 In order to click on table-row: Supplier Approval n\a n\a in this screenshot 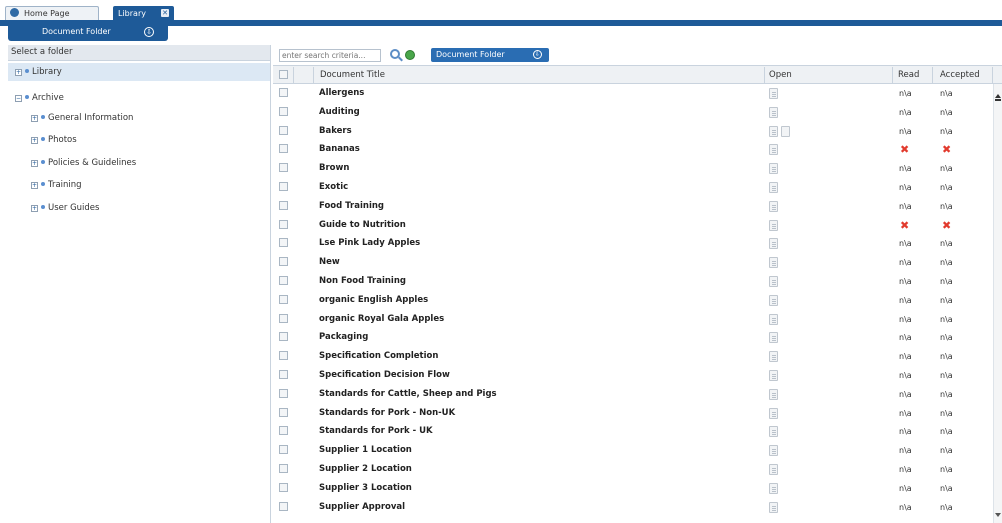, I will do `click(633, 507)`.